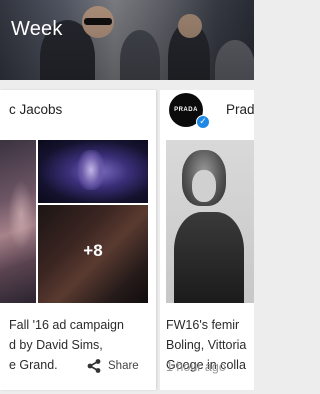 This screenshot has height=394, width=320. I want to click on post-text-line: Boling, Vittoria, so click(206, 345).